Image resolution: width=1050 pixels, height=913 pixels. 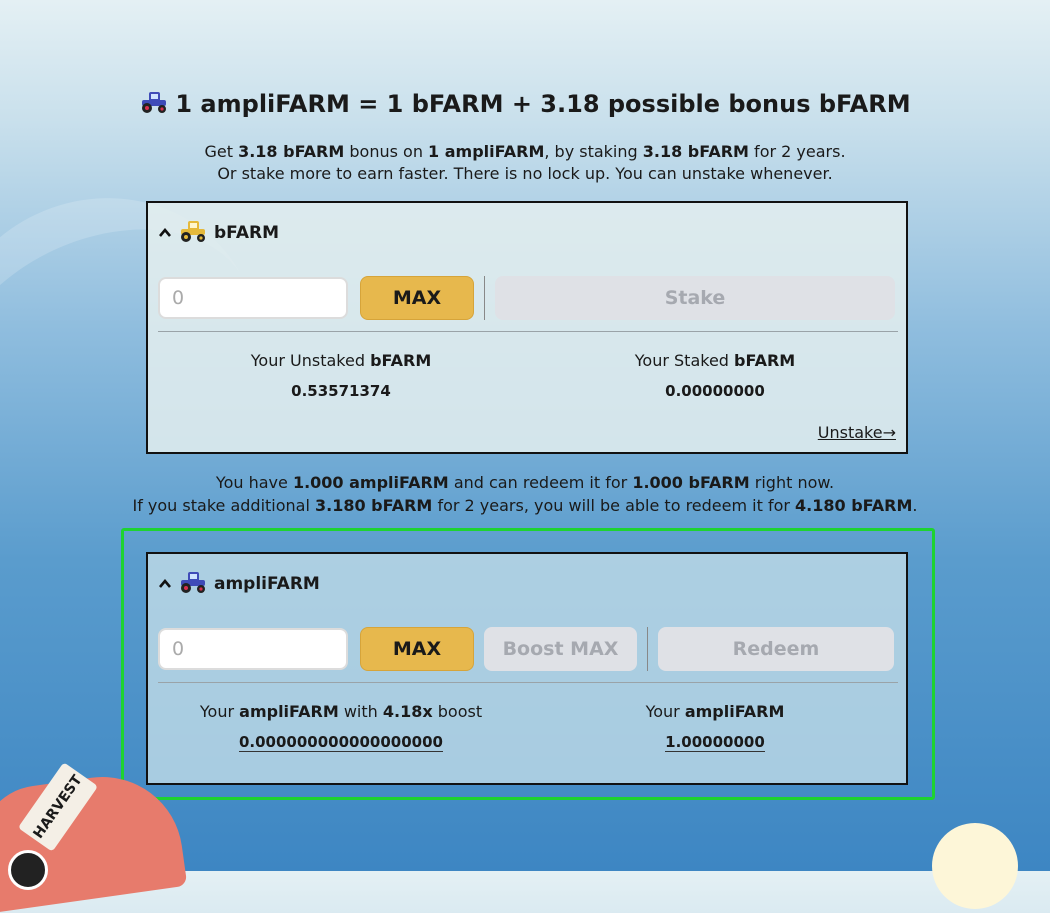 I want to click on tractor-icon, so click(x=154, y=104).